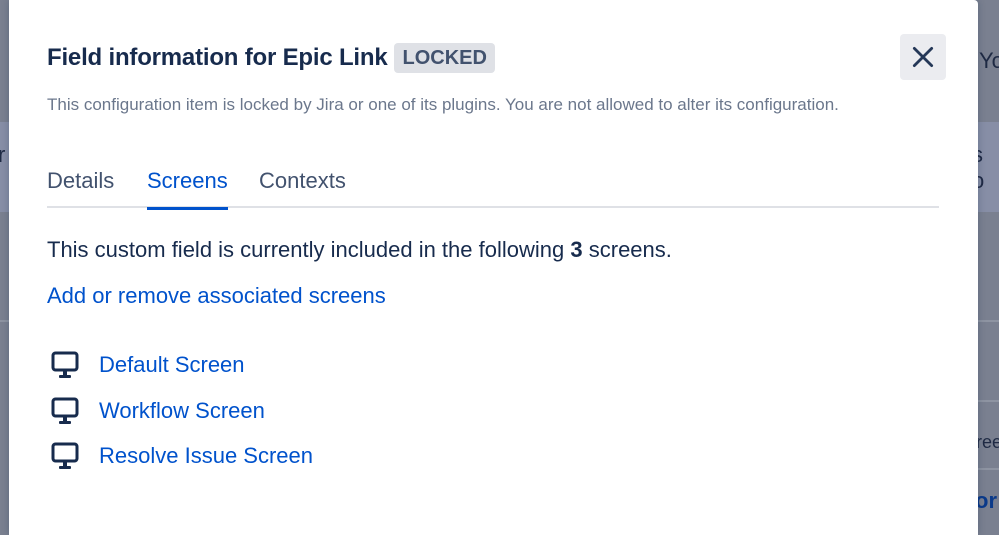 The height and width of the screenshot is (535, 999). What do you see at coordinates (989, 60) in the screenshot?
I see `background-text: You` at bounding box center [989, 60].